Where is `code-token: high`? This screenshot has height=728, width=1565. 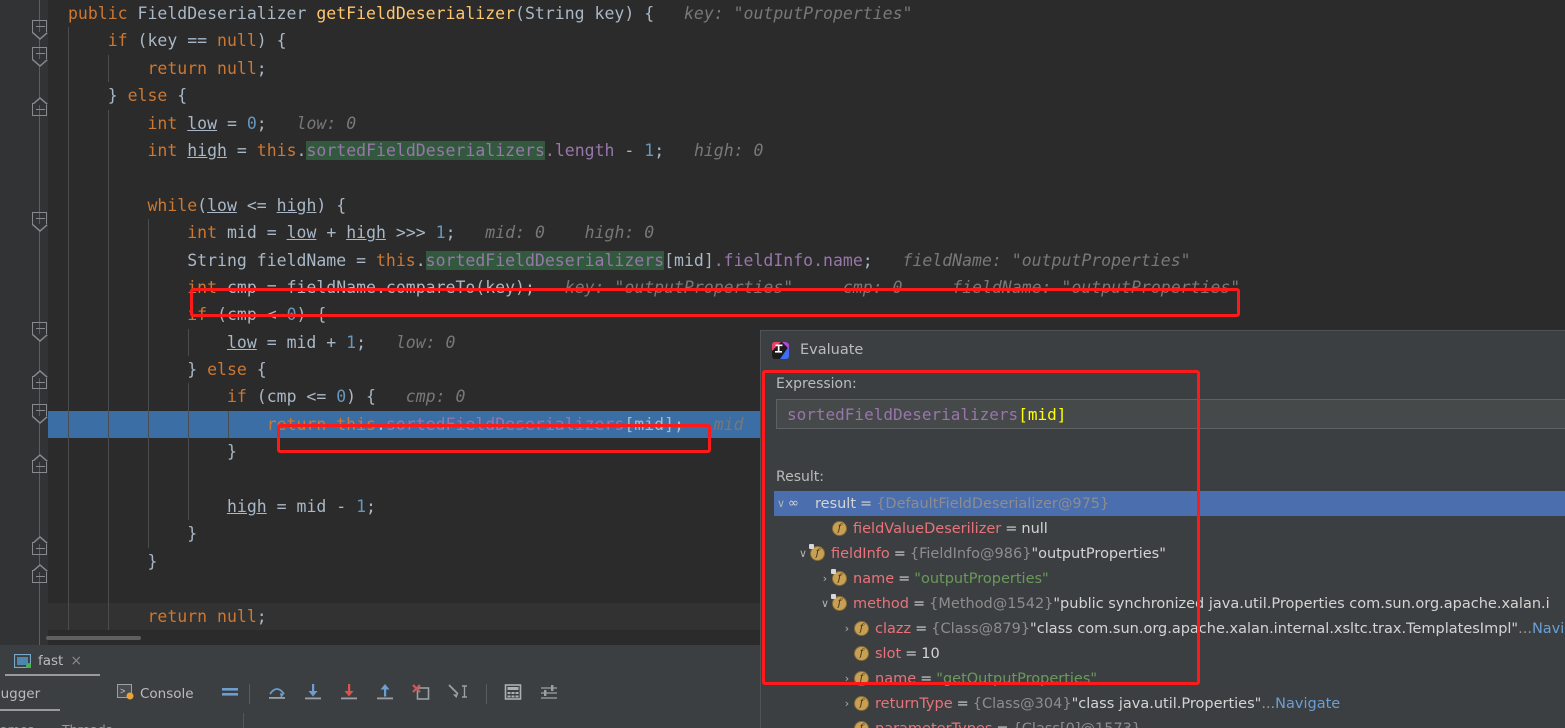 code-token: high is located at coordinates (296, 205).